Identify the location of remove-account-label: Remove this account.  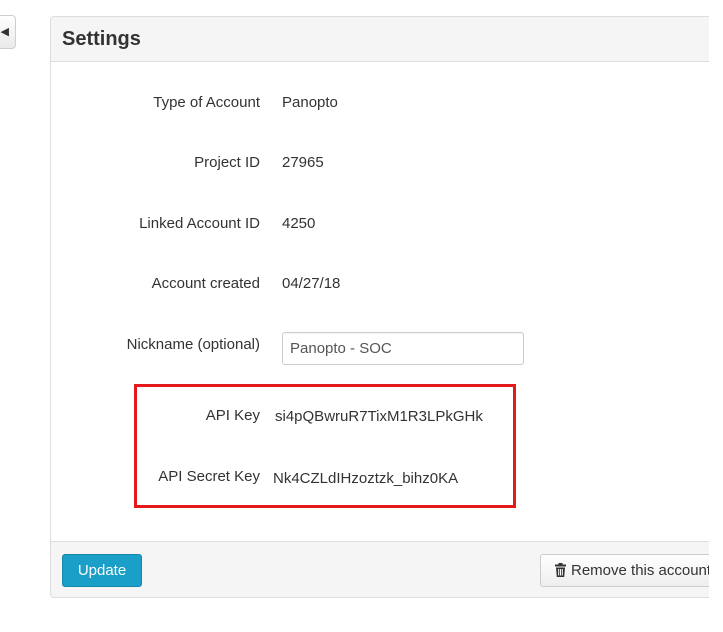
(641, 570).